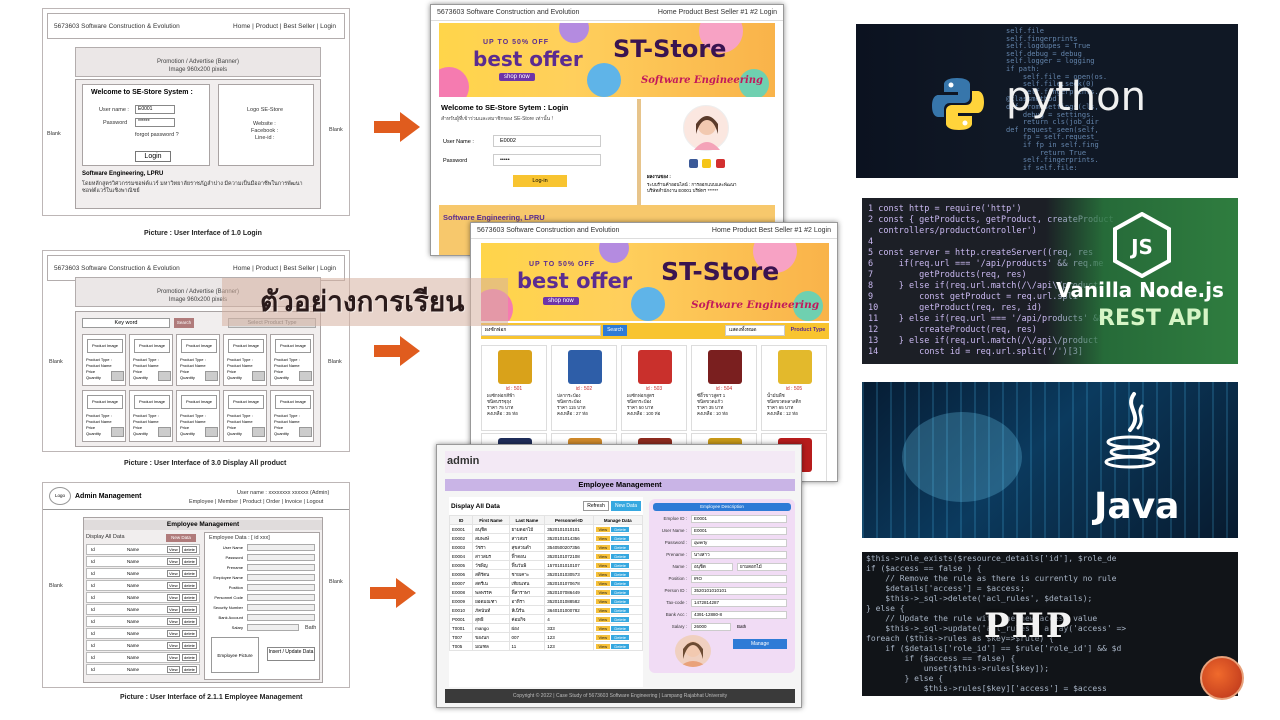 This screenshot has width=1280, height=720. I want to click on user-input: E0002, so click(547, 141).